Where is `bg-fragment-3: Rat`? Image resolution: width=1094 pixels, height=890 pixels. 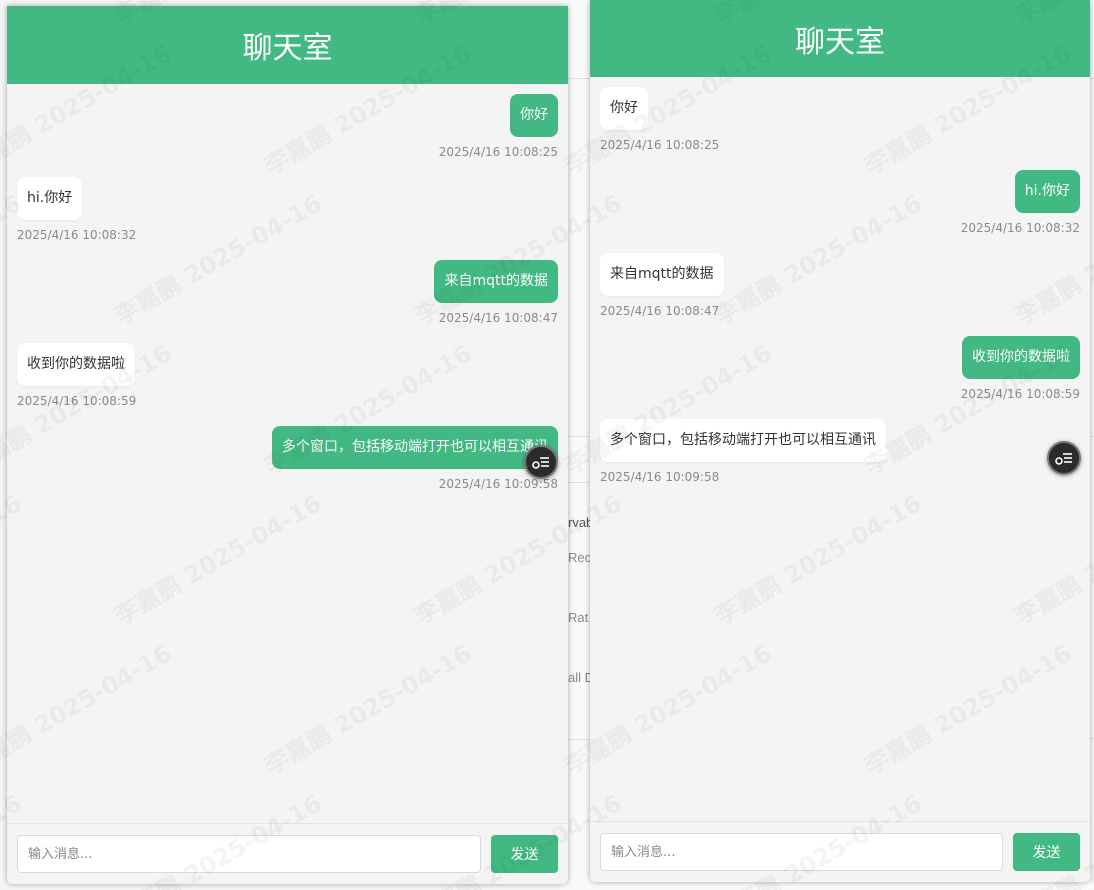 bg-fragment-3: Rat is located at coordinates (578, 617).